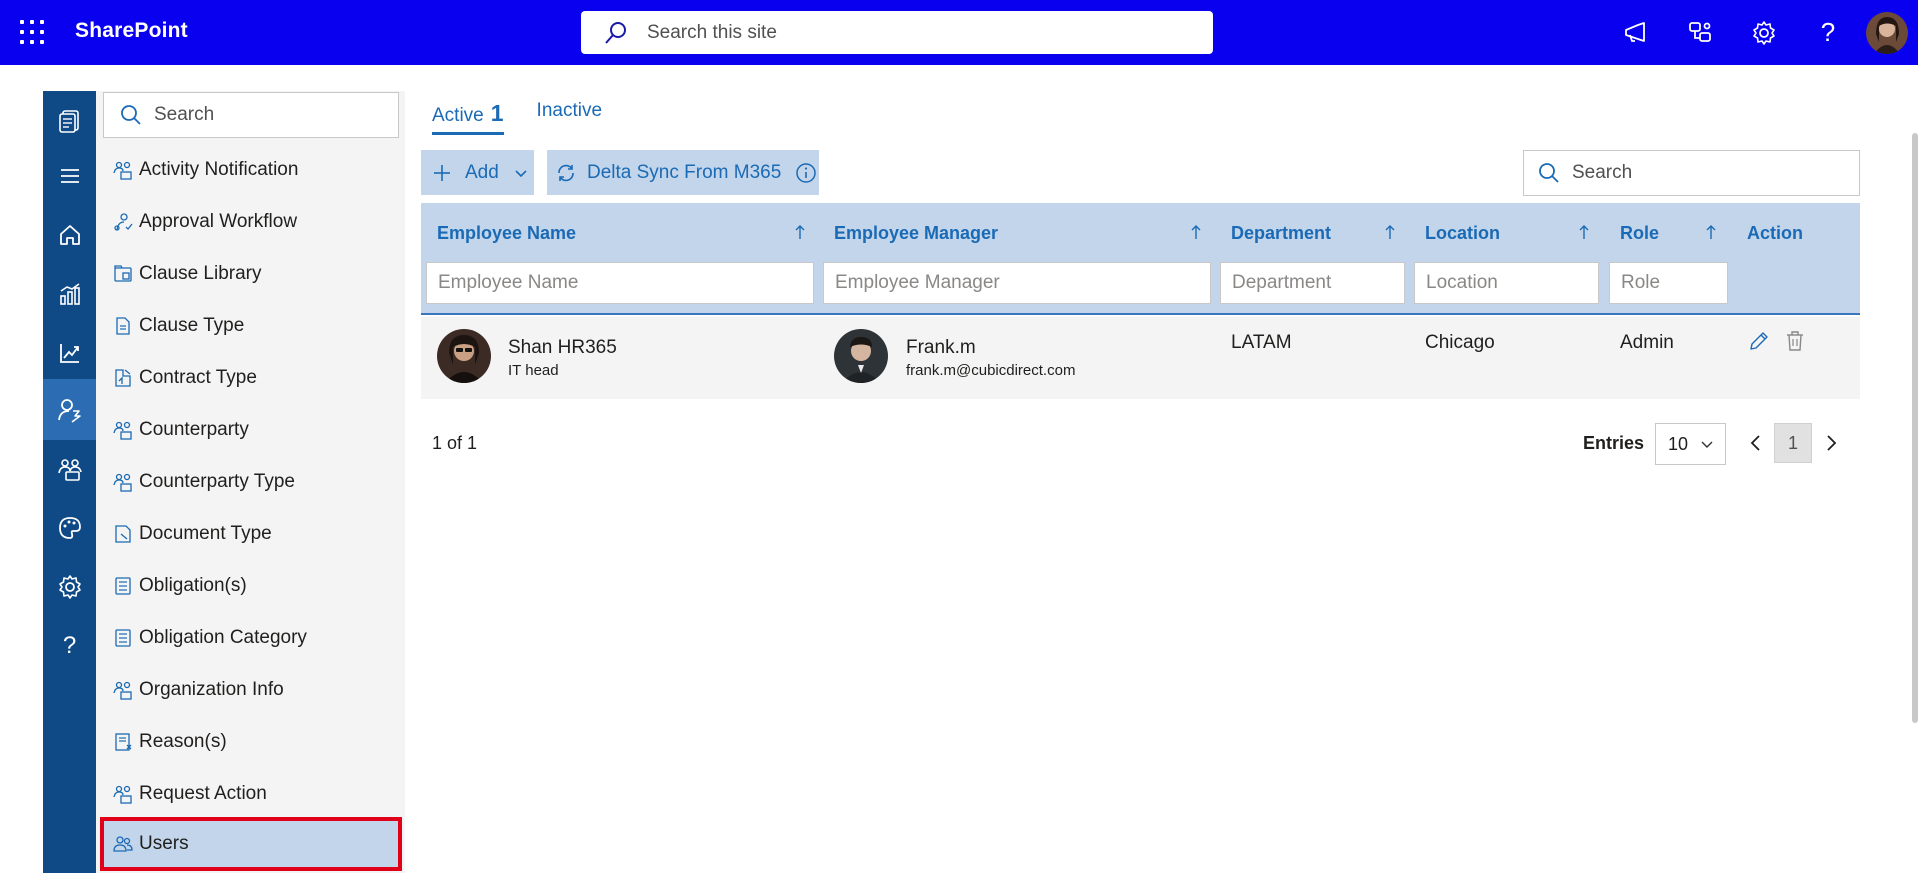  I want to click on table-search-box, so click(1691, 173).